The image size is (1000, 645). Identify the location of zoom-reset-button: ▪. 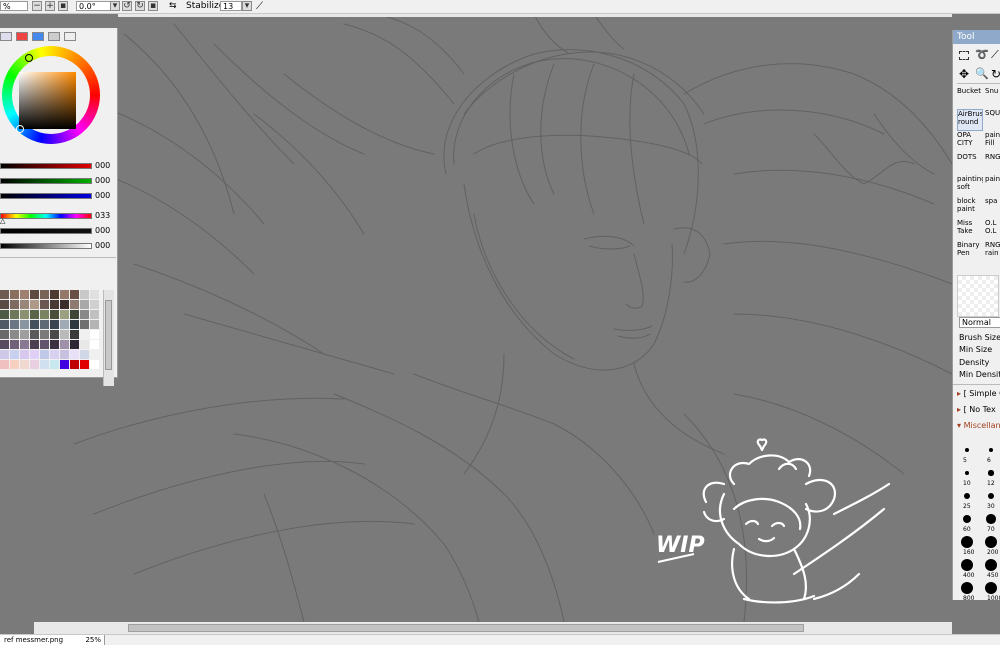
(63, 6).